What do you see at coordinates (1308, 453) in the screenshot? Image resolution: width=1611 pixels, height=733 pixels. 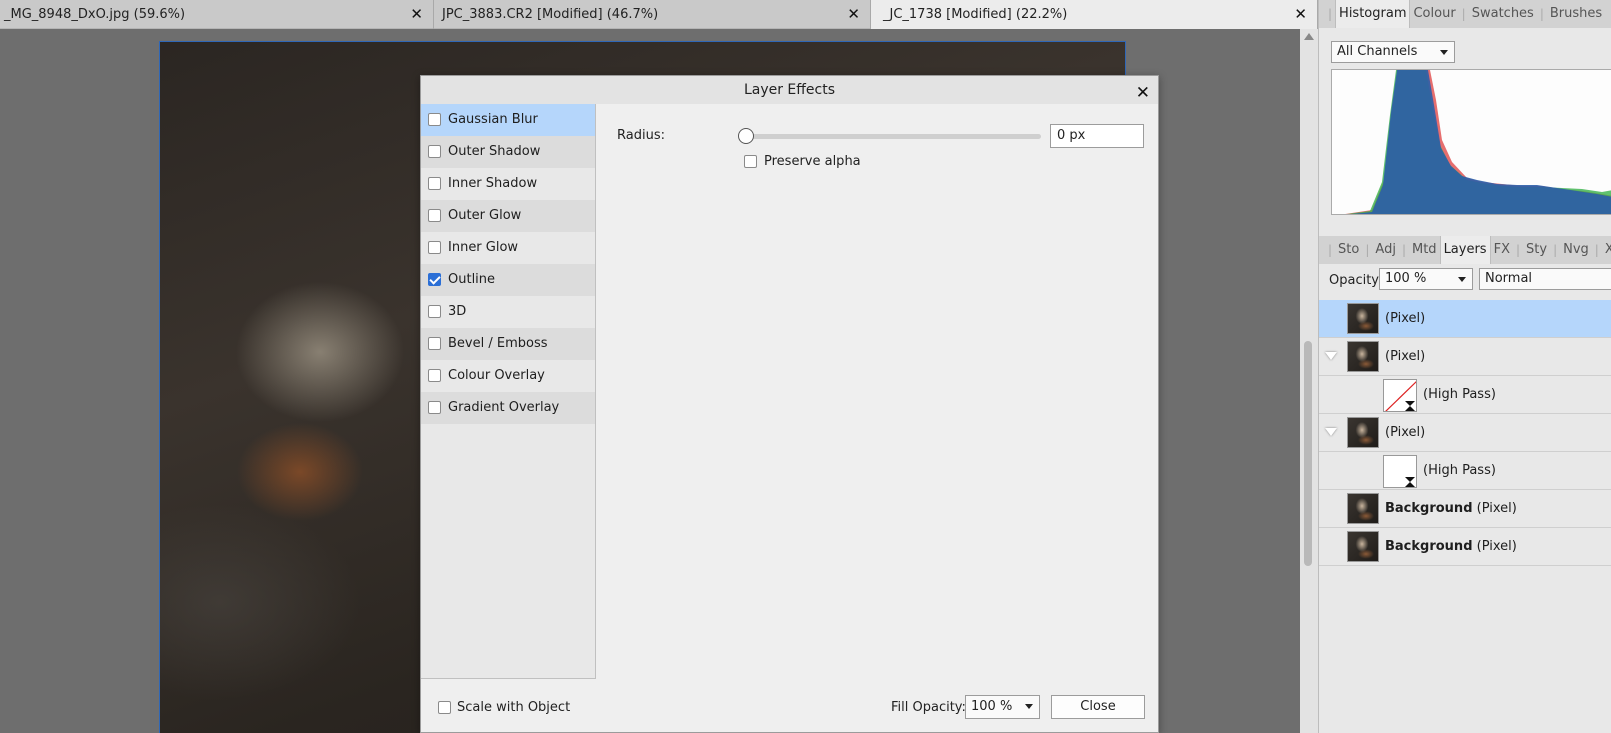 I see `scrollbar-thumb` at bounding box center [1308, 453].